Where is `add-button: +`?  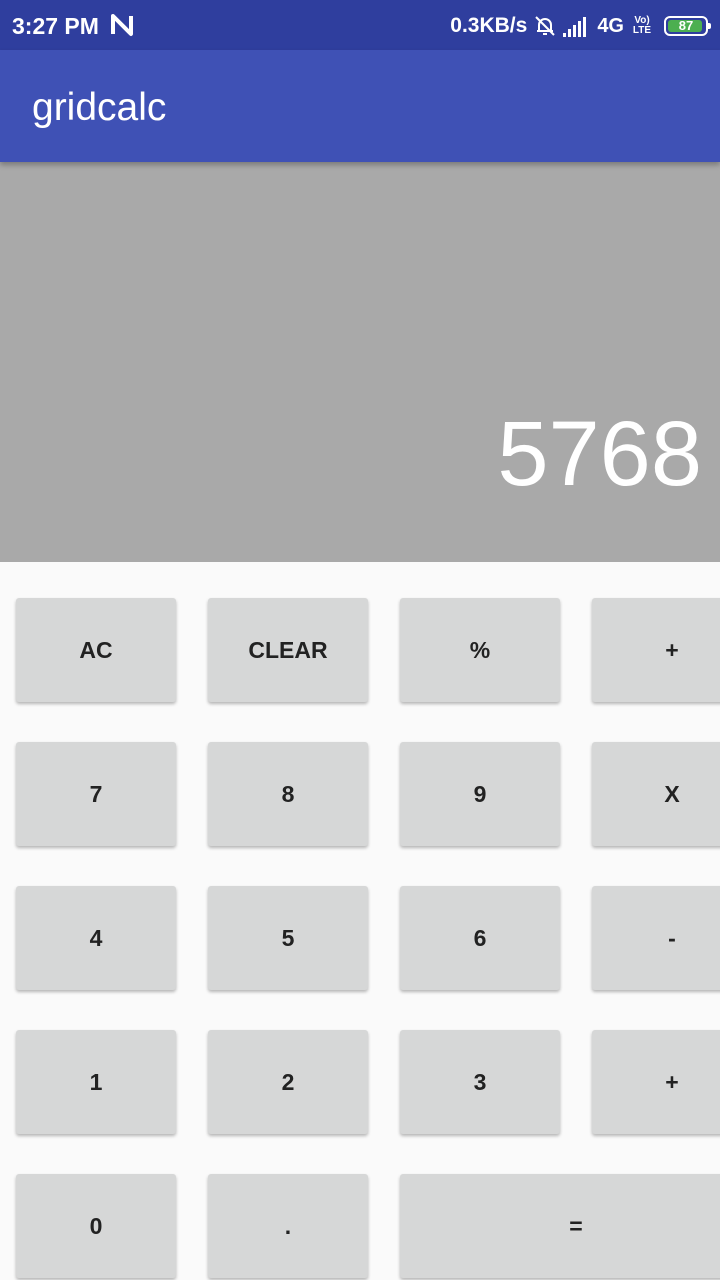
add-button: + is located at coordinates (656, 1082).